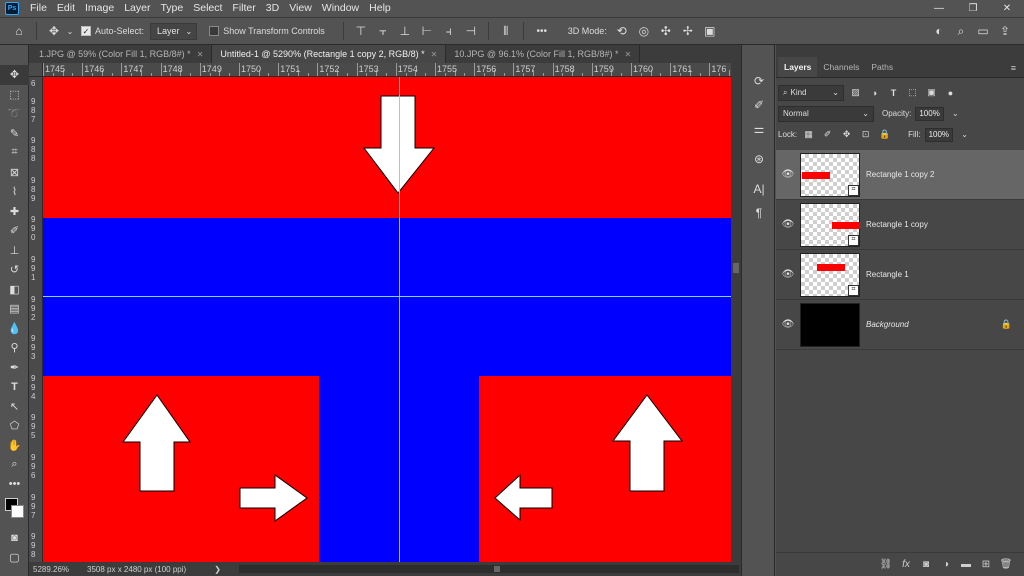  Describe the element at coordinates (207, 8) in the screenshot. I see `menu-select: Select` at that location.